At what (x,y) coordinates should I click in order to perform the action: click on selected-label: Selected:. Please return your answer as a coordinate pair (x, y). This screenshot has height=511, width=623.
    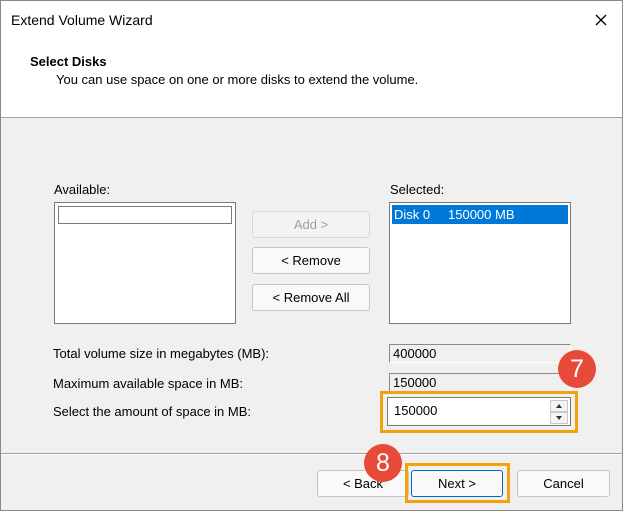
    Looking at the image, I should click on (417, 189).